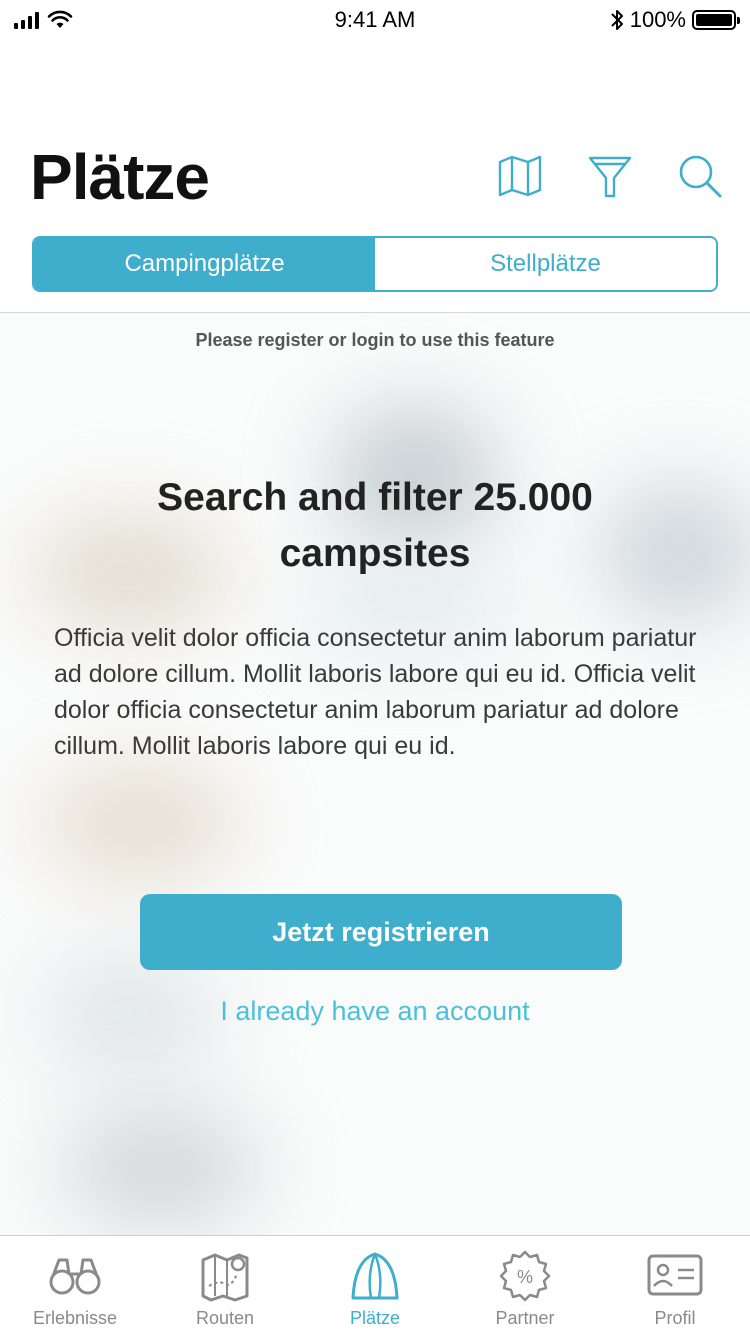  What do you see at coordinates (700, 176) in the screenshot?
I see `search-icon` at bounding box center [700, 176].